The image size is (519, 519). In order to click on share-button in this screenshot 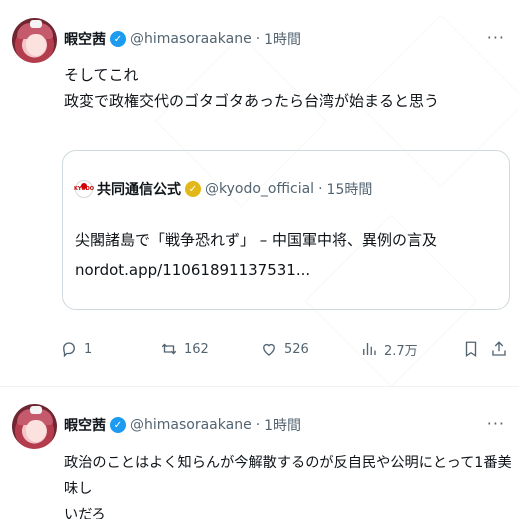, I will do `click(499, 349)`.